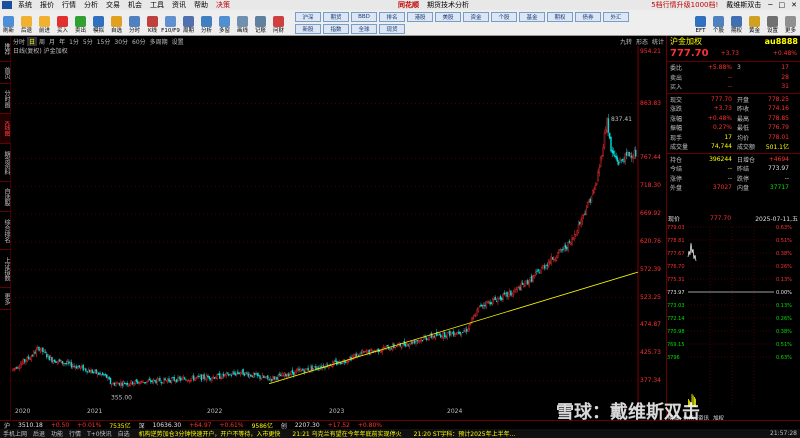 Image resolution: width=800 pixels, height=438 pixels. I want to click on f10-button: F10/F9, so click(170, 23).